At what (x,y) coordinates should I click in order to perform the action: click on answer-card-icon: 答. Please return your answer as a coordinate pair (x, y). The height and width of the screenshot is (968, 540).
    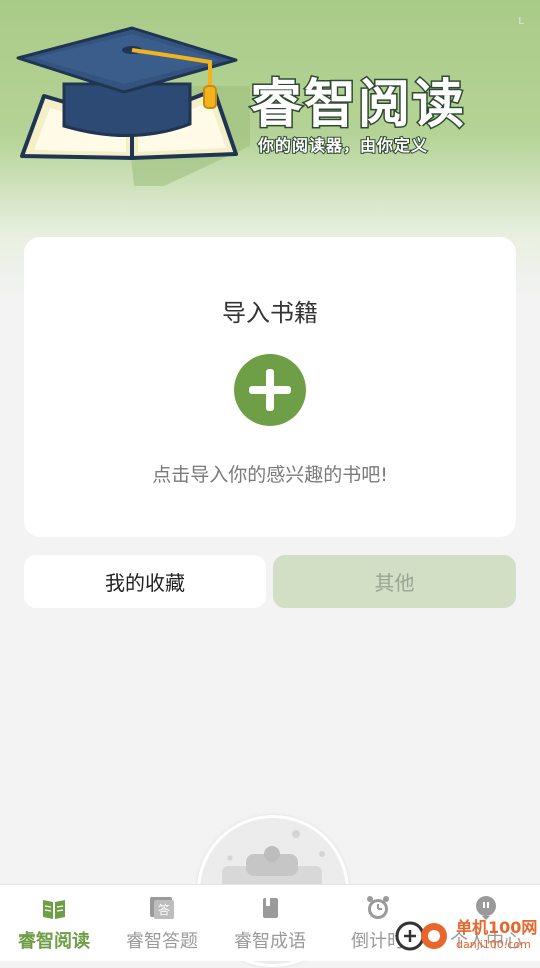
    Looking at the image, I should click on (162, 908).